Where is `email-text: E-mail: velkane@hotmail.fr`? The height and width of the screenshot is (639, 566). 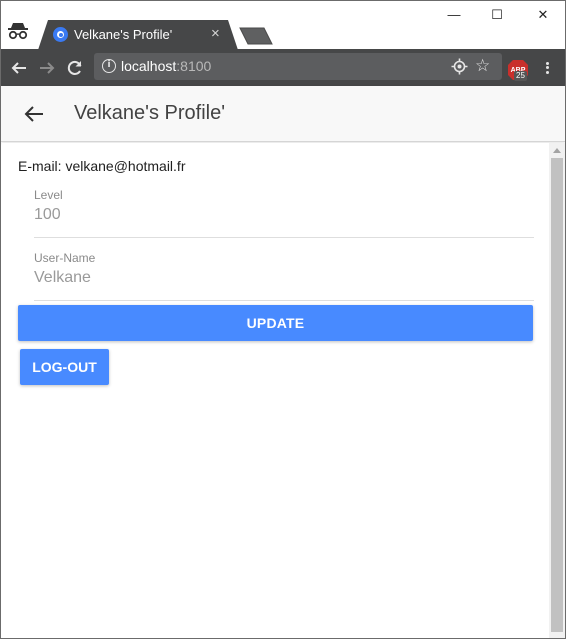
email-text: E-mail: velkane@hotmail.fr is located at coordinates (102, 166).